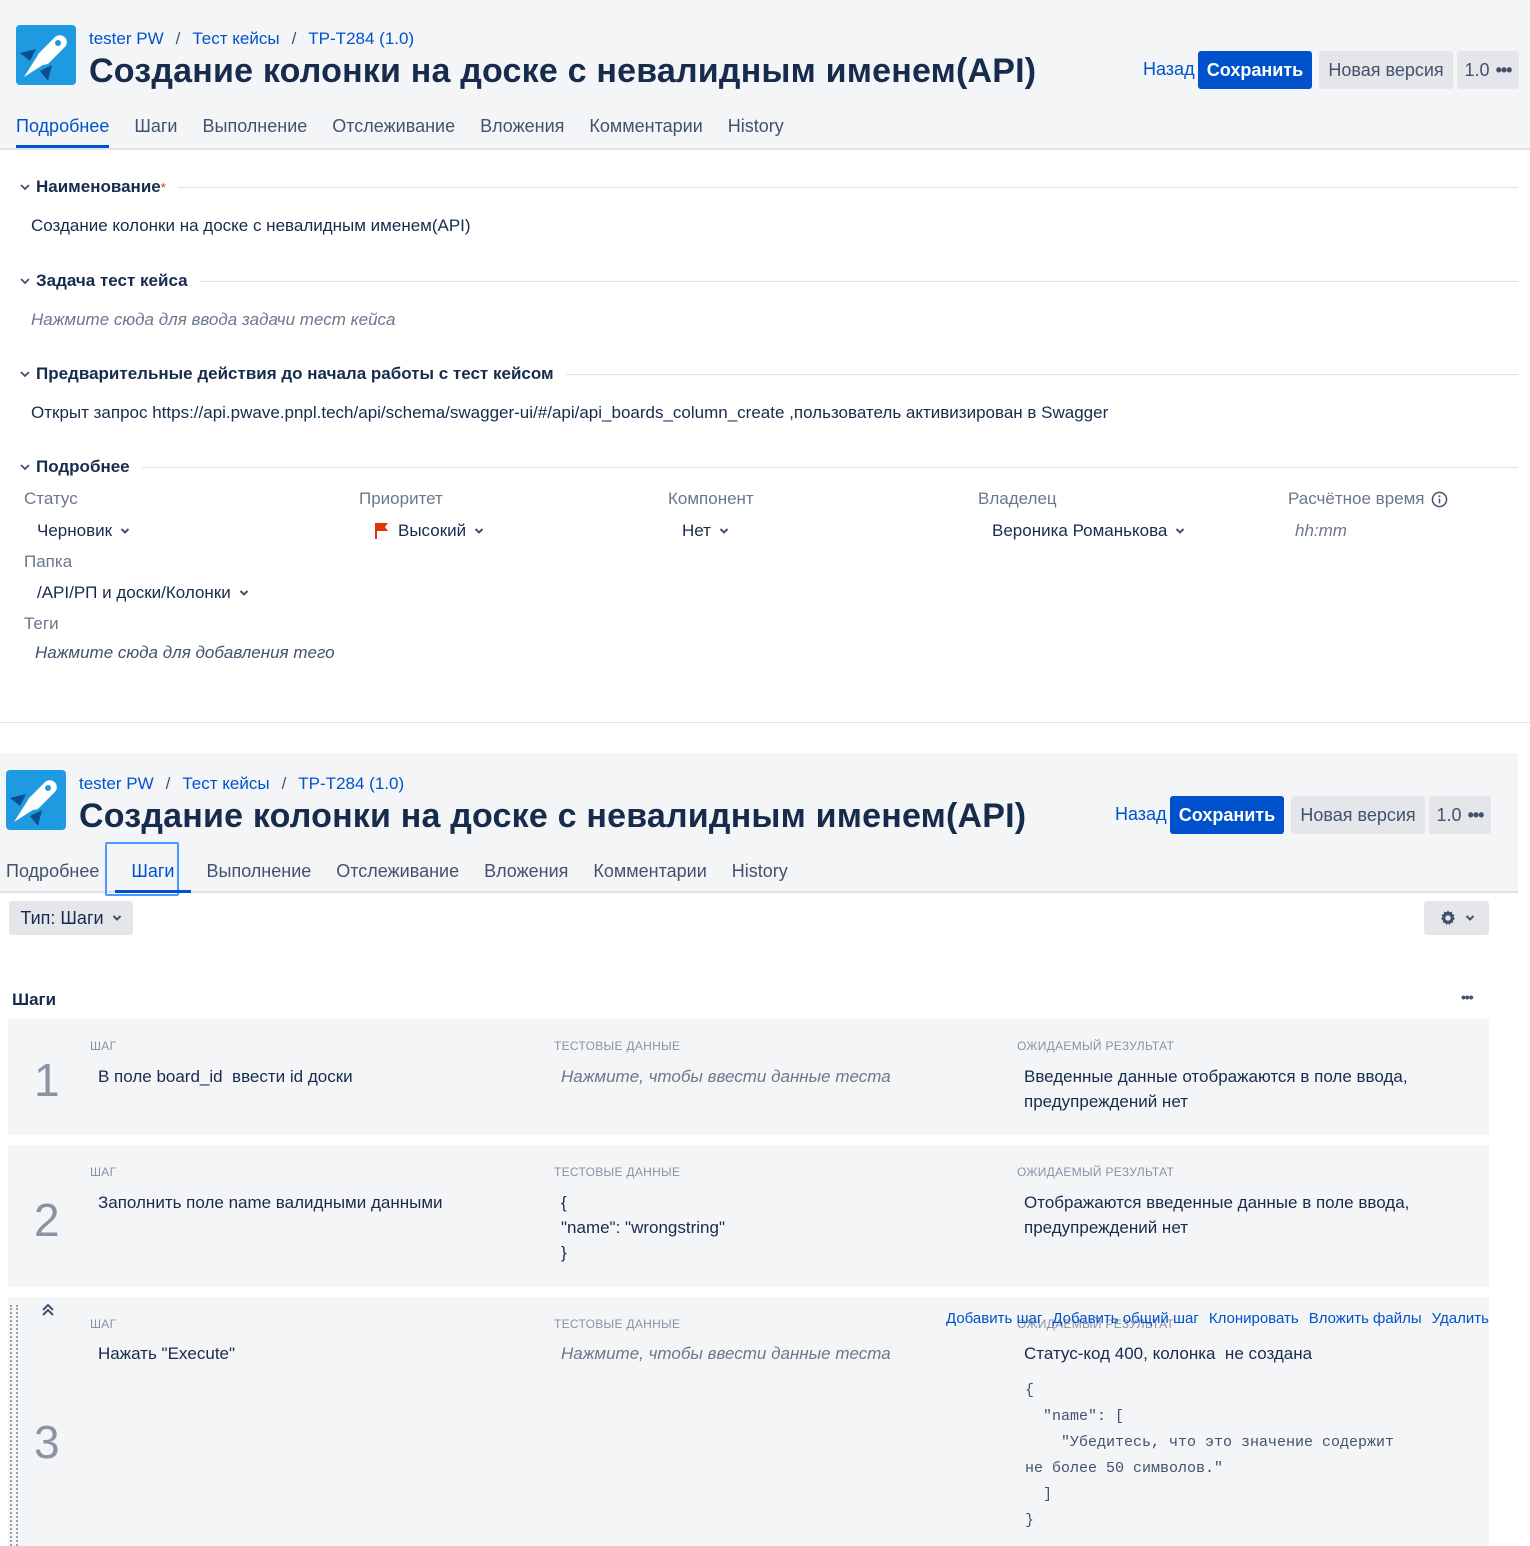 The height and width of the screenshot is (1546, 1530). Describe the element at coordinates (75, 530) in the screenshot. I see `status-value: Черновик` at that location.